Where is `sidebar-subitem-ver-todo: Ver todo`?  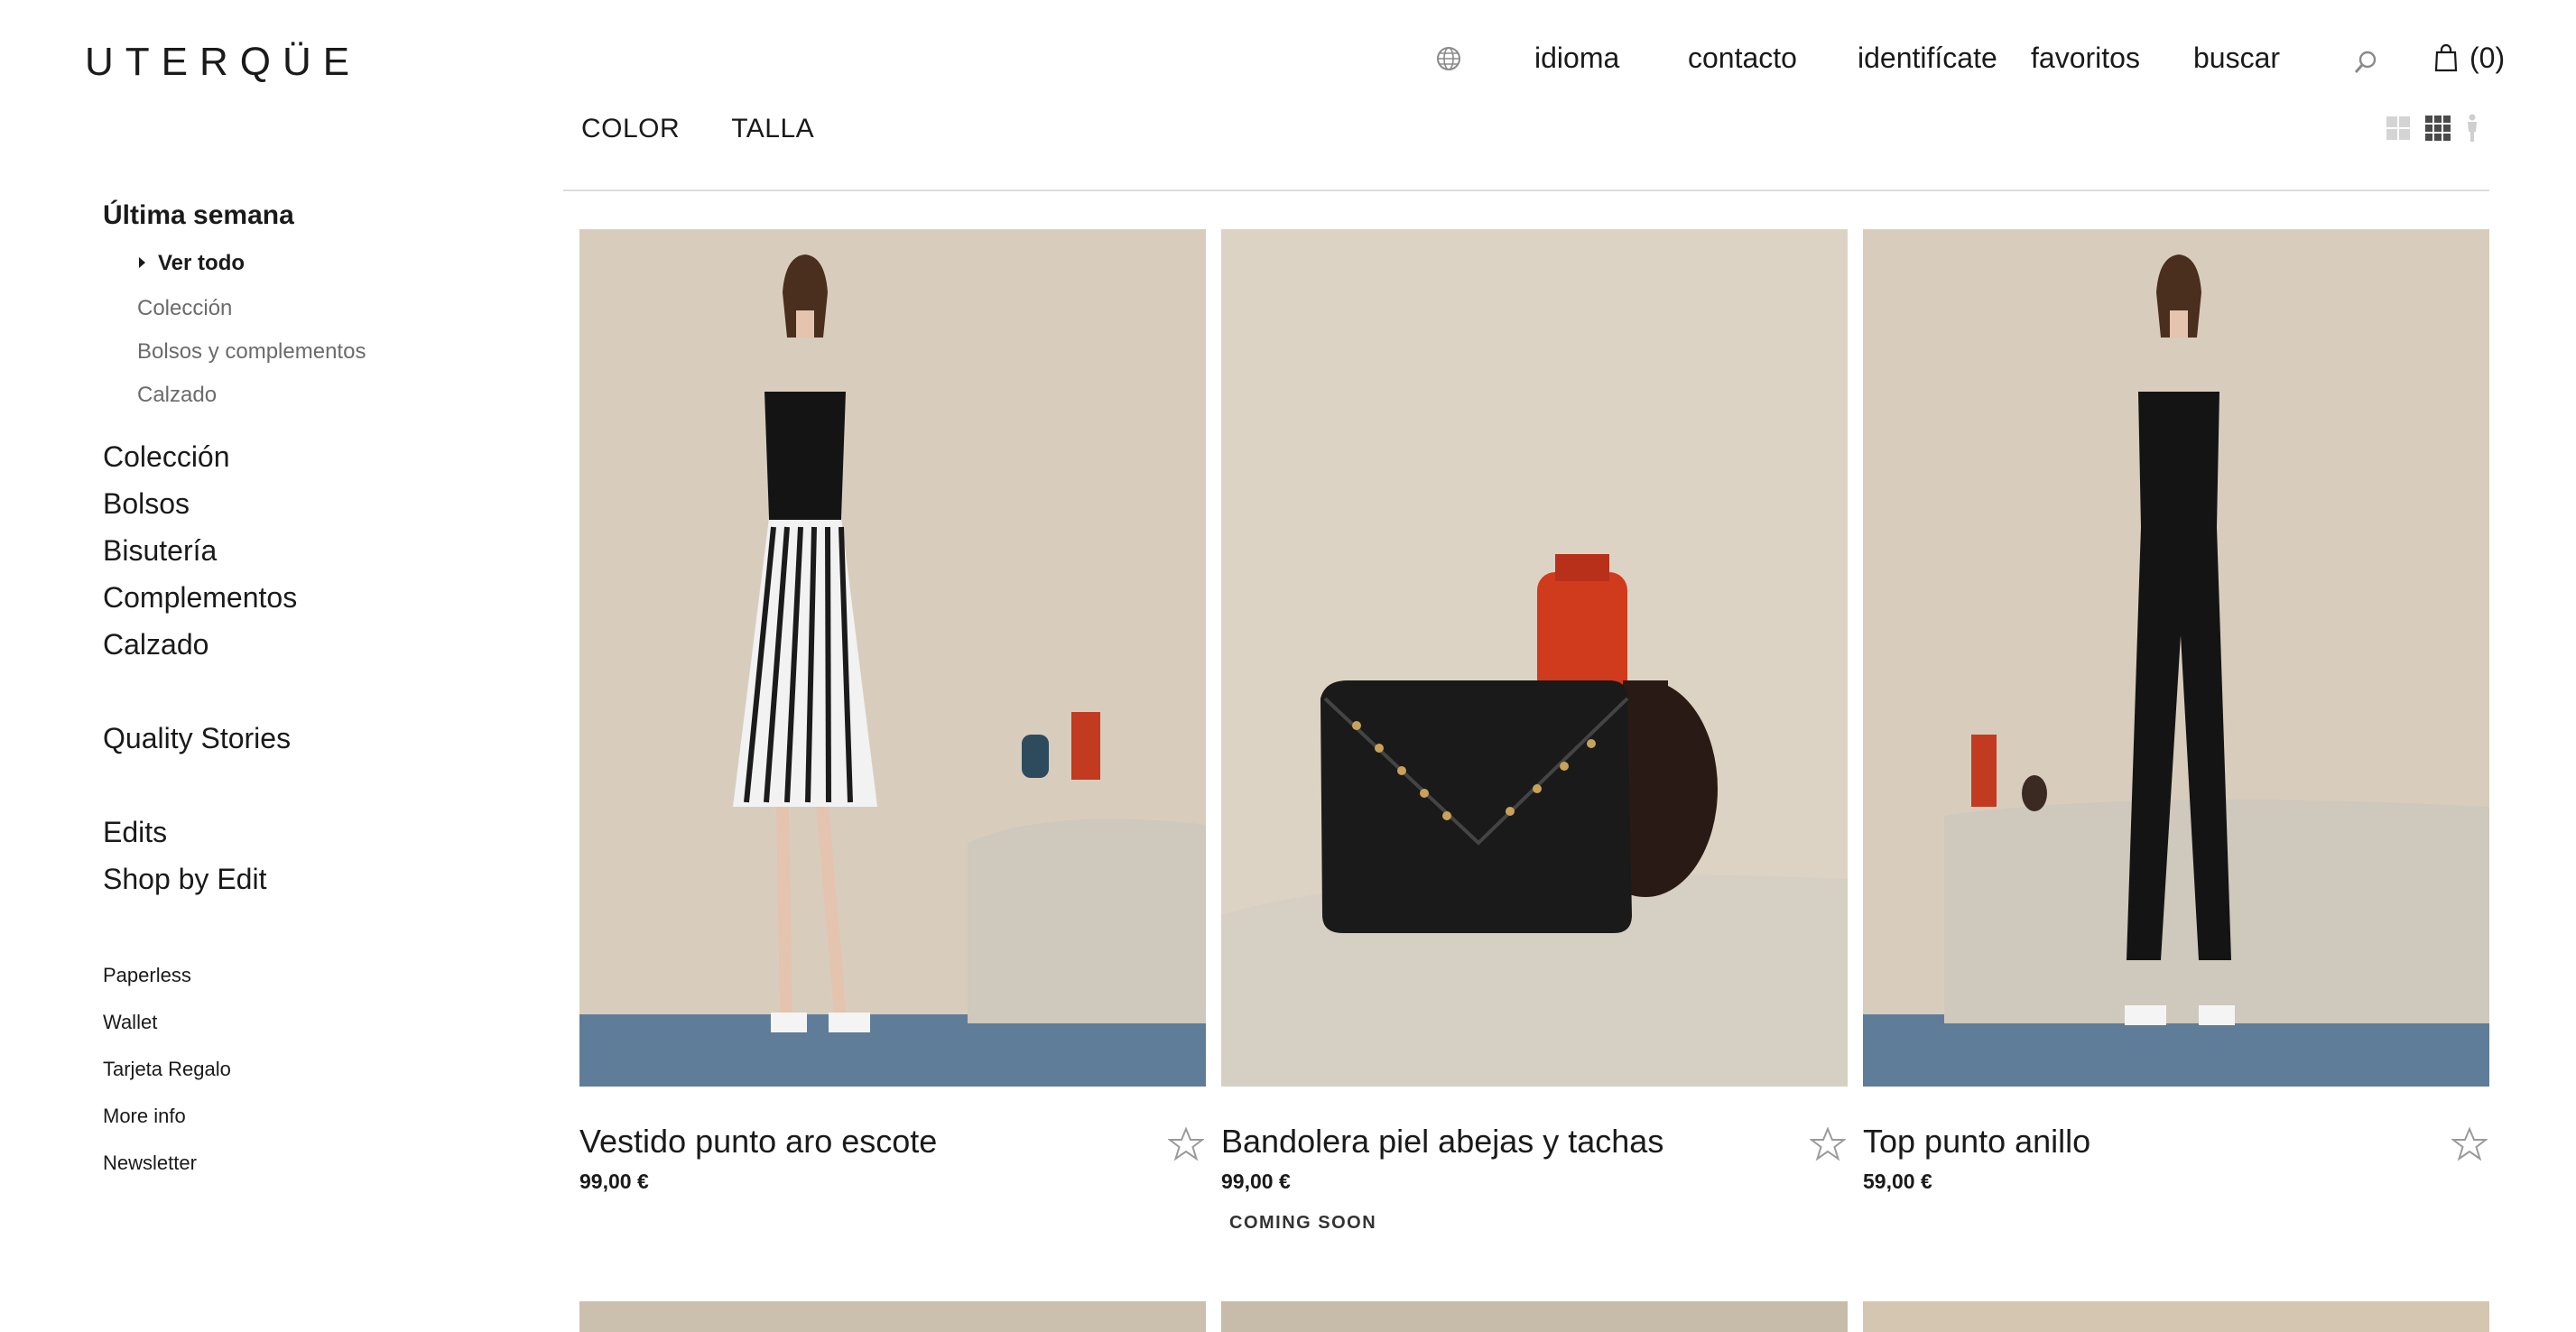 sidebar-subitem-ver-todo: Ver todo is located at coordinates (201, 264).